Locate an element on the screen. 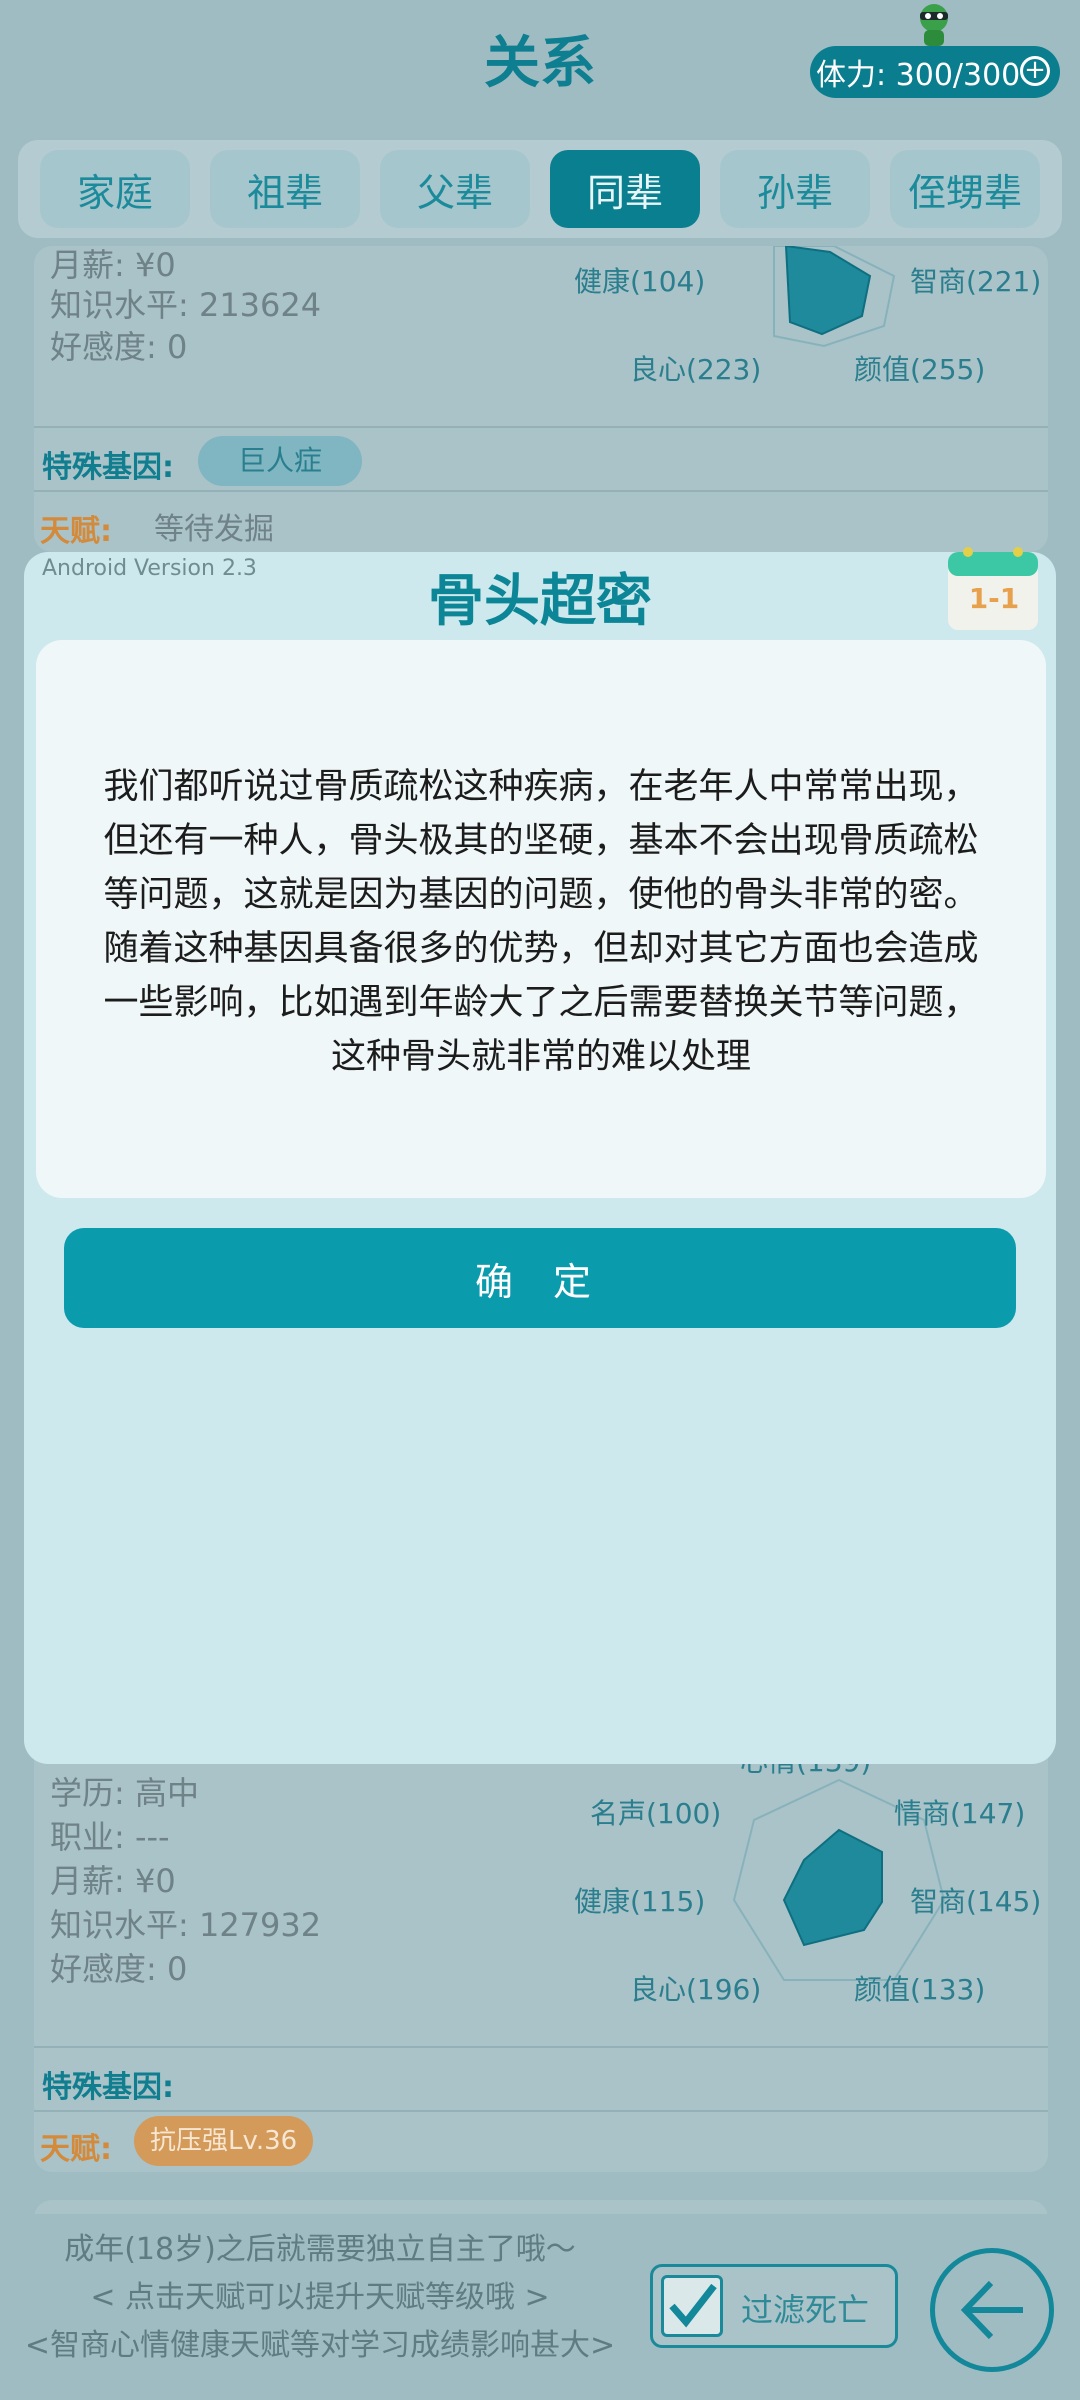 The image size is (1080, 2400). frog-mascot-icon is located at coordinates (934, 25).